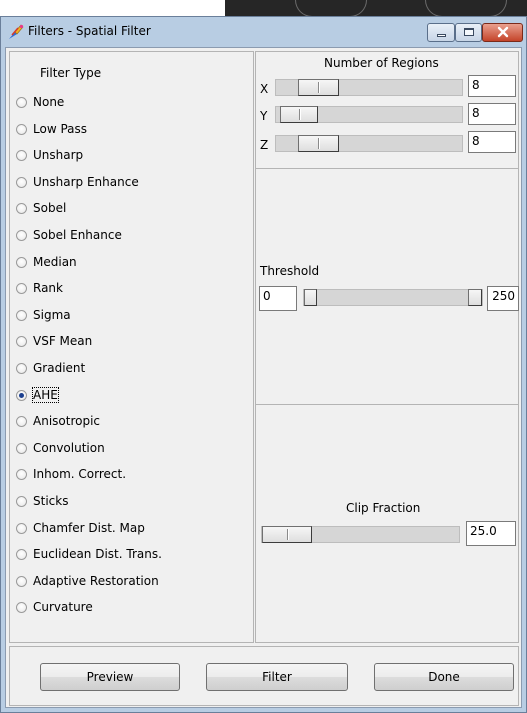 This screenshot has width=527, height=713. I want to click on app-icon, so click(16, 32).